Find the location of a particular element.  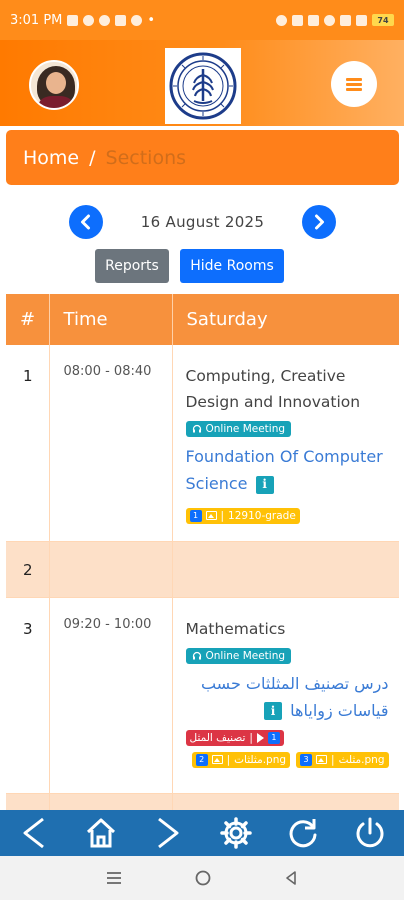

reports-button: Reports is located at coordinates (132, 266).